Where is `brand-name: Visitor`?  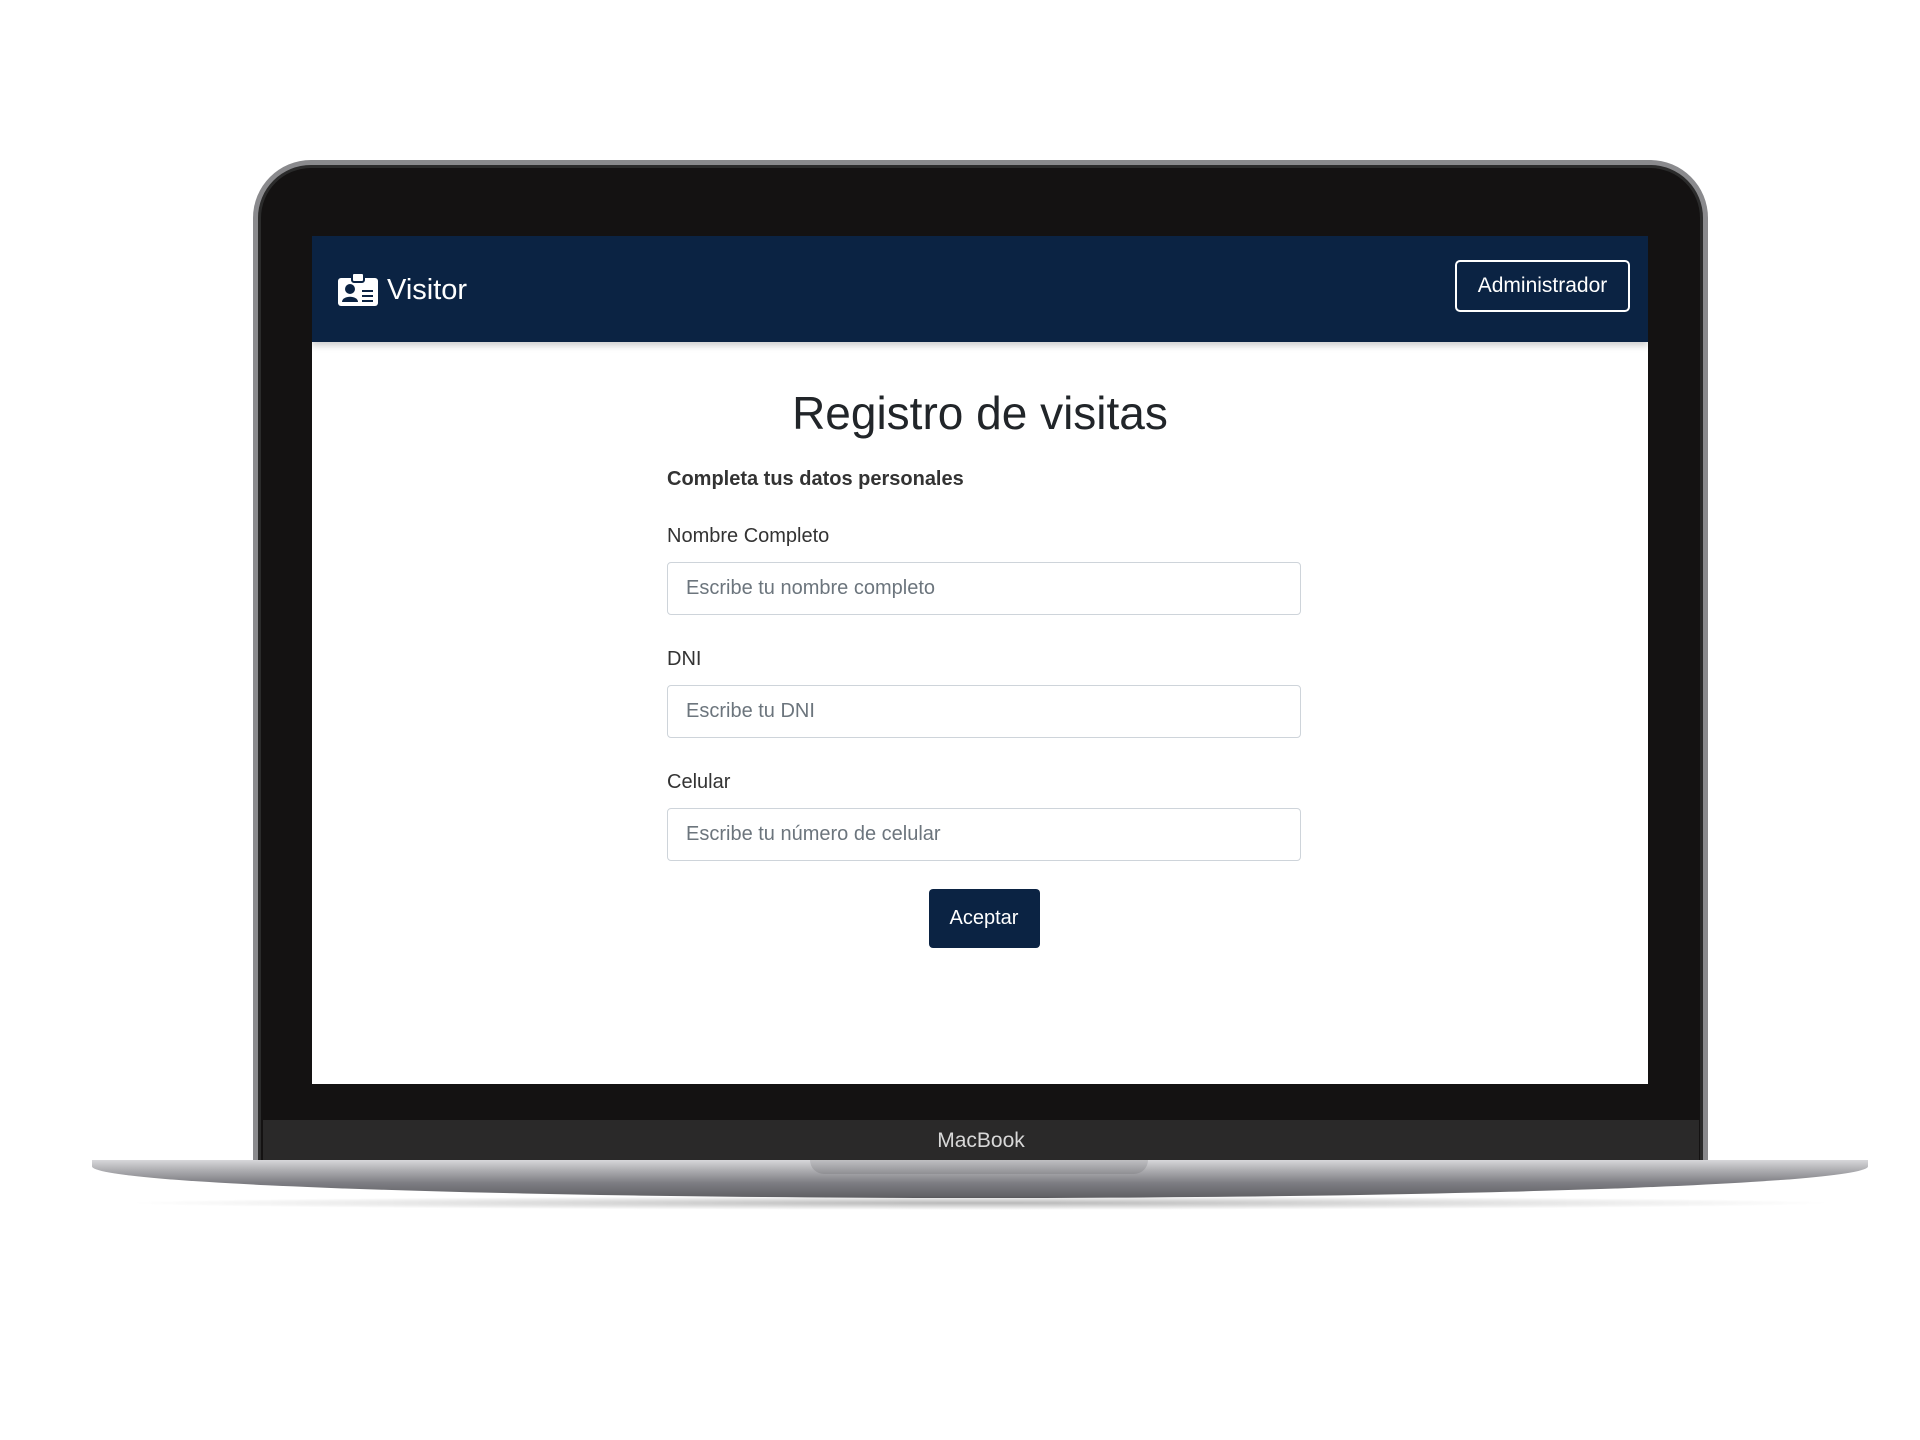 brand-name: Visitor is located at coordinates (427, 289).